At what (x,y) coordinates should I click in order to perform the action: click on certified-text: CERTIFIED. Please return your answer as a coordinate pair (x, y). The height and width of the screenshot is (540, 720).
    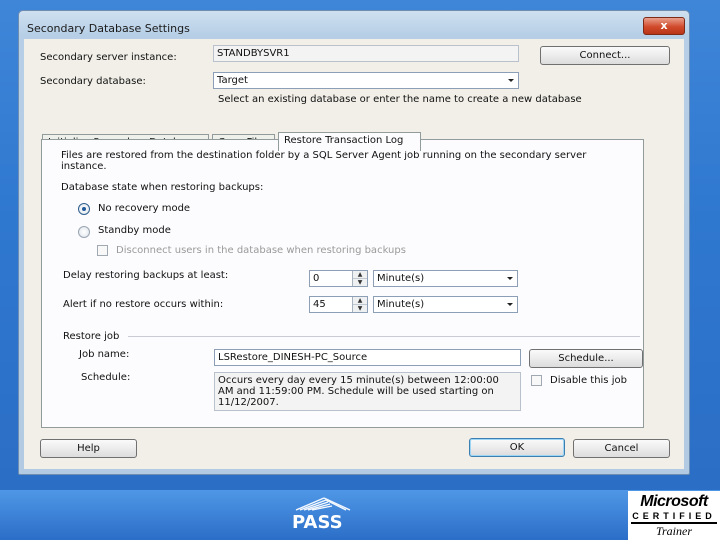
    Looking at the image, I should click on (674, 516).